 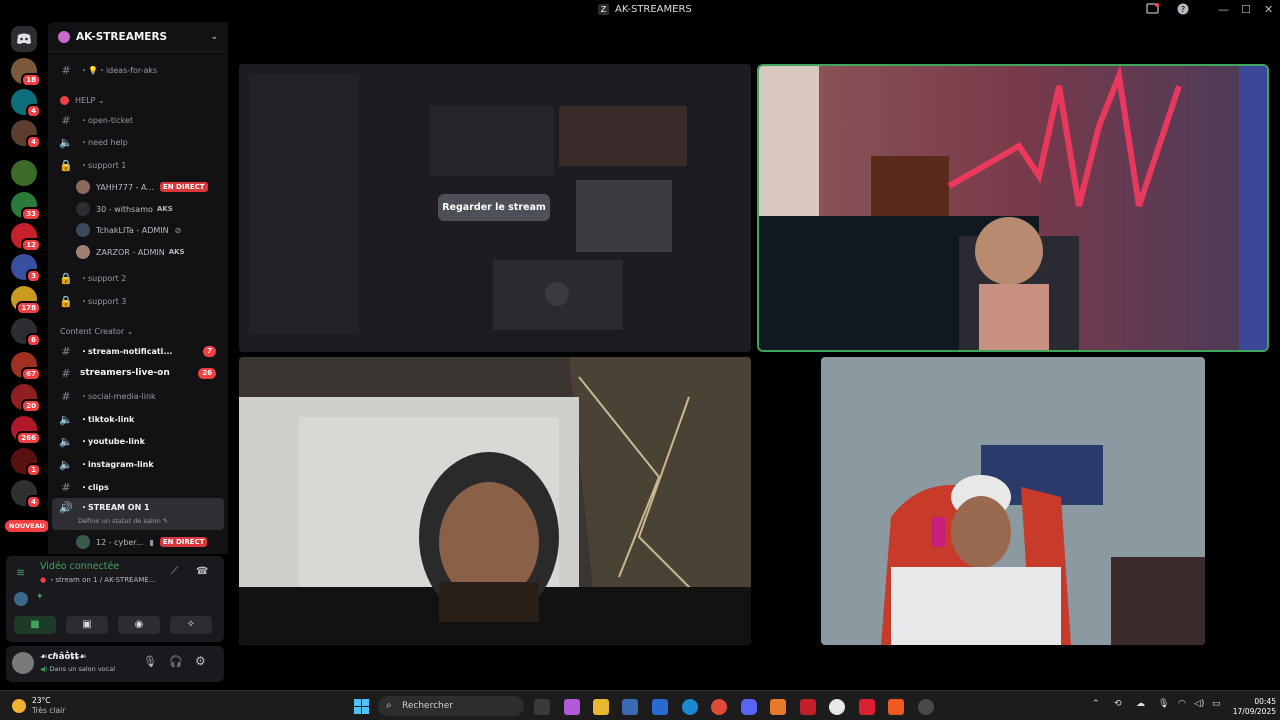 What do you see at coordinates (138, 120) in the screenshot?
I see `channel-open-ticket: # ・open-ticket` at bounding box center [138, 120].